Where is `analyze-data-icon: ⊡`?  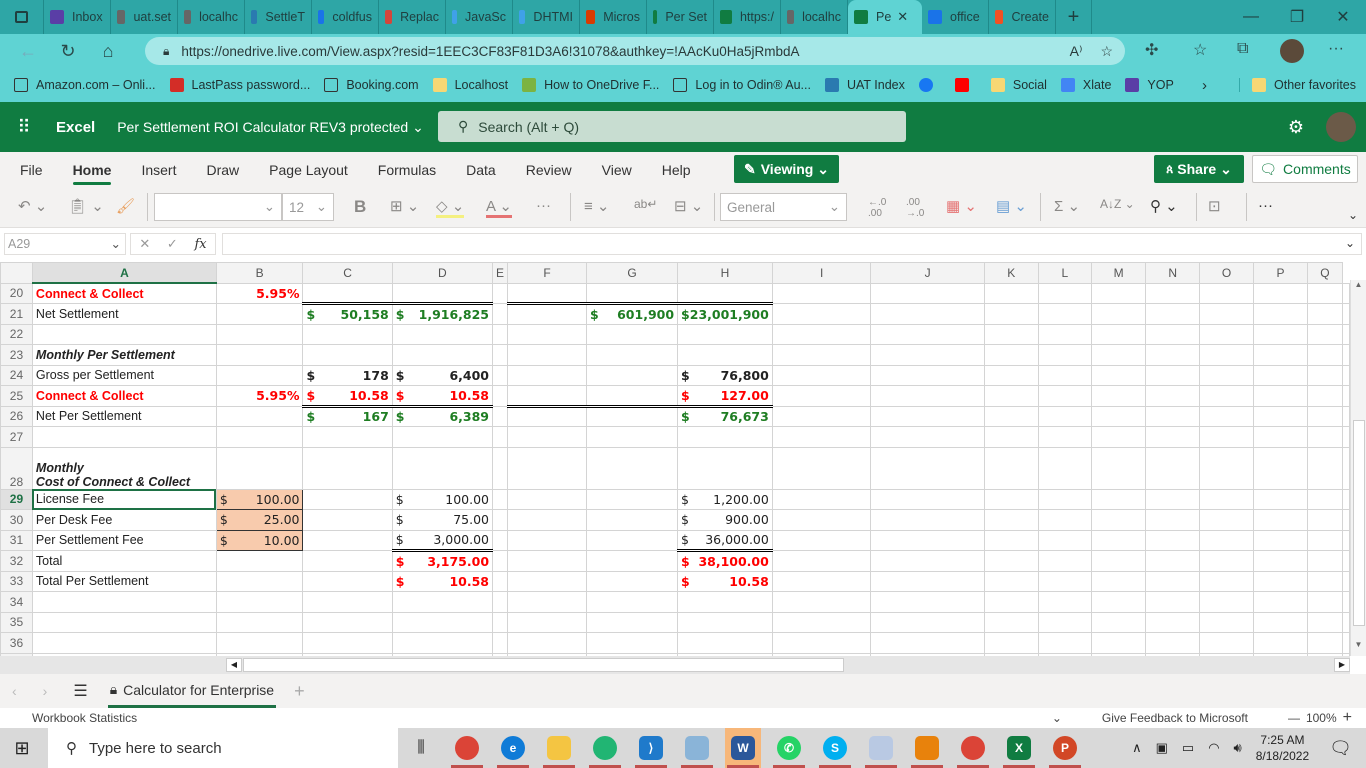
analyze-data-icon: ⊡ is located at coordinates (1214, 206).